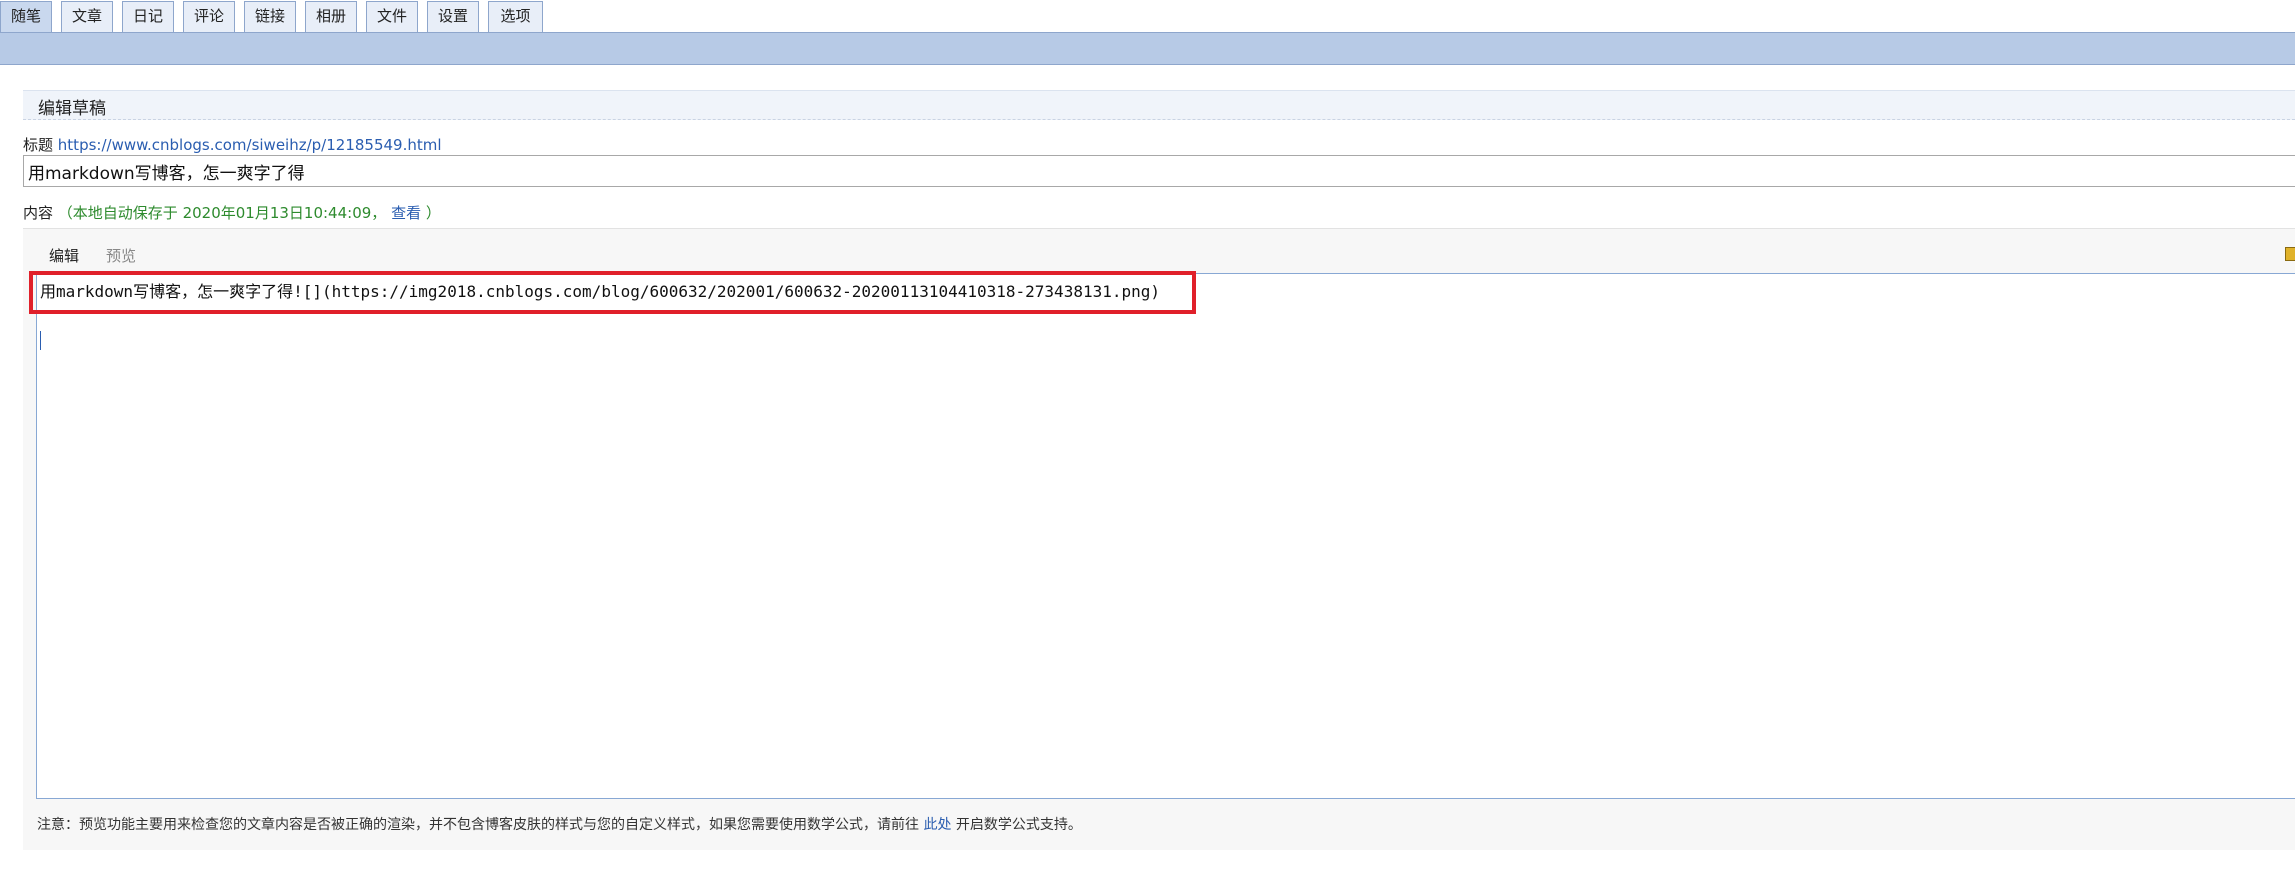 The width and height of the screenshot is (2295, 870). I want to click on tab-files: 文件, so click(392, 16).